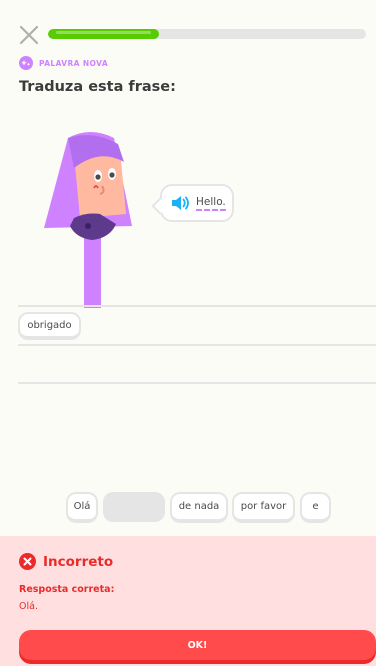 The height and width of the screenshot is (666, 376). I want to click on word-bank-tile: de nada, so click(199, 507).